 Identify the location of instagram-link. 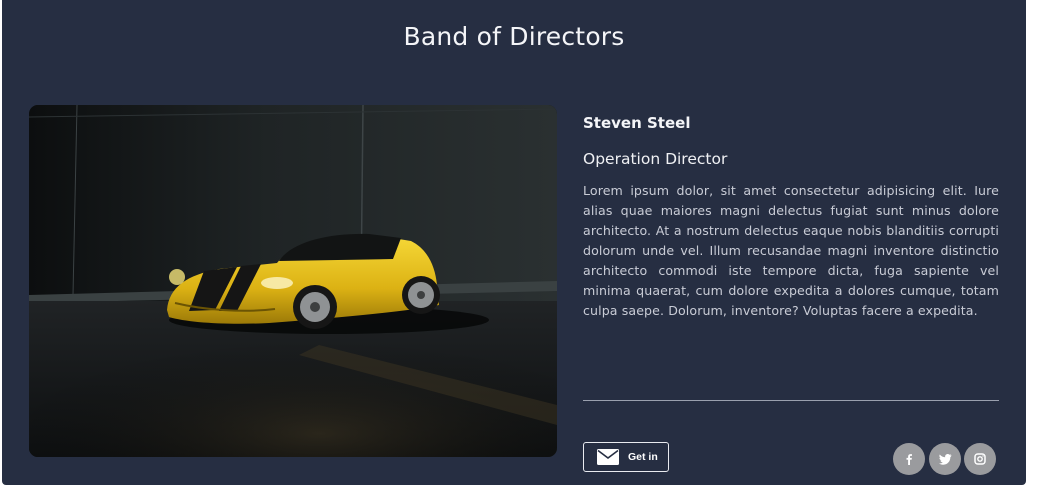
(980, 459).